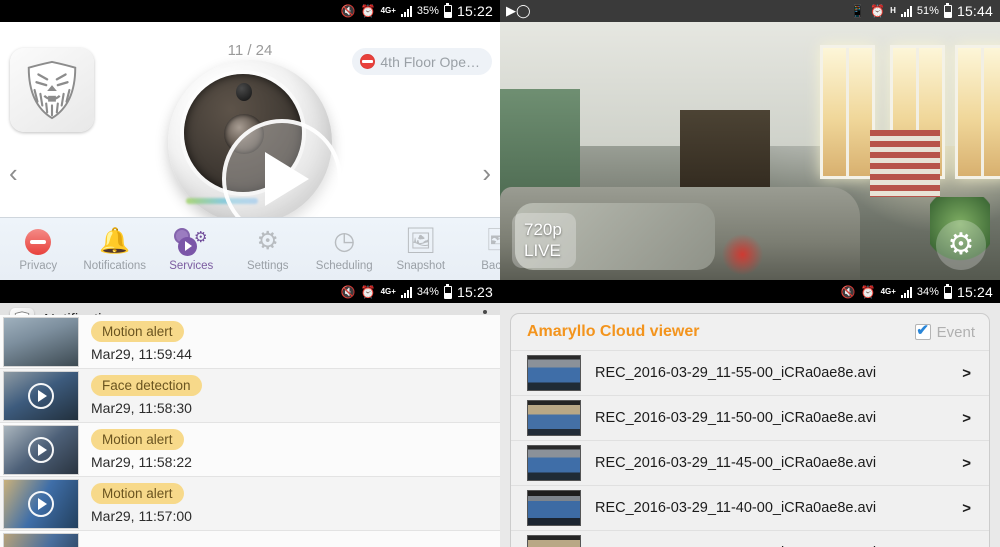 This screenshot has width=1000, height=547. What do you see at coordinates (493, 242) in the screenshot?
I see `picture-icon: 🖻` at bounding box center [493, 242].